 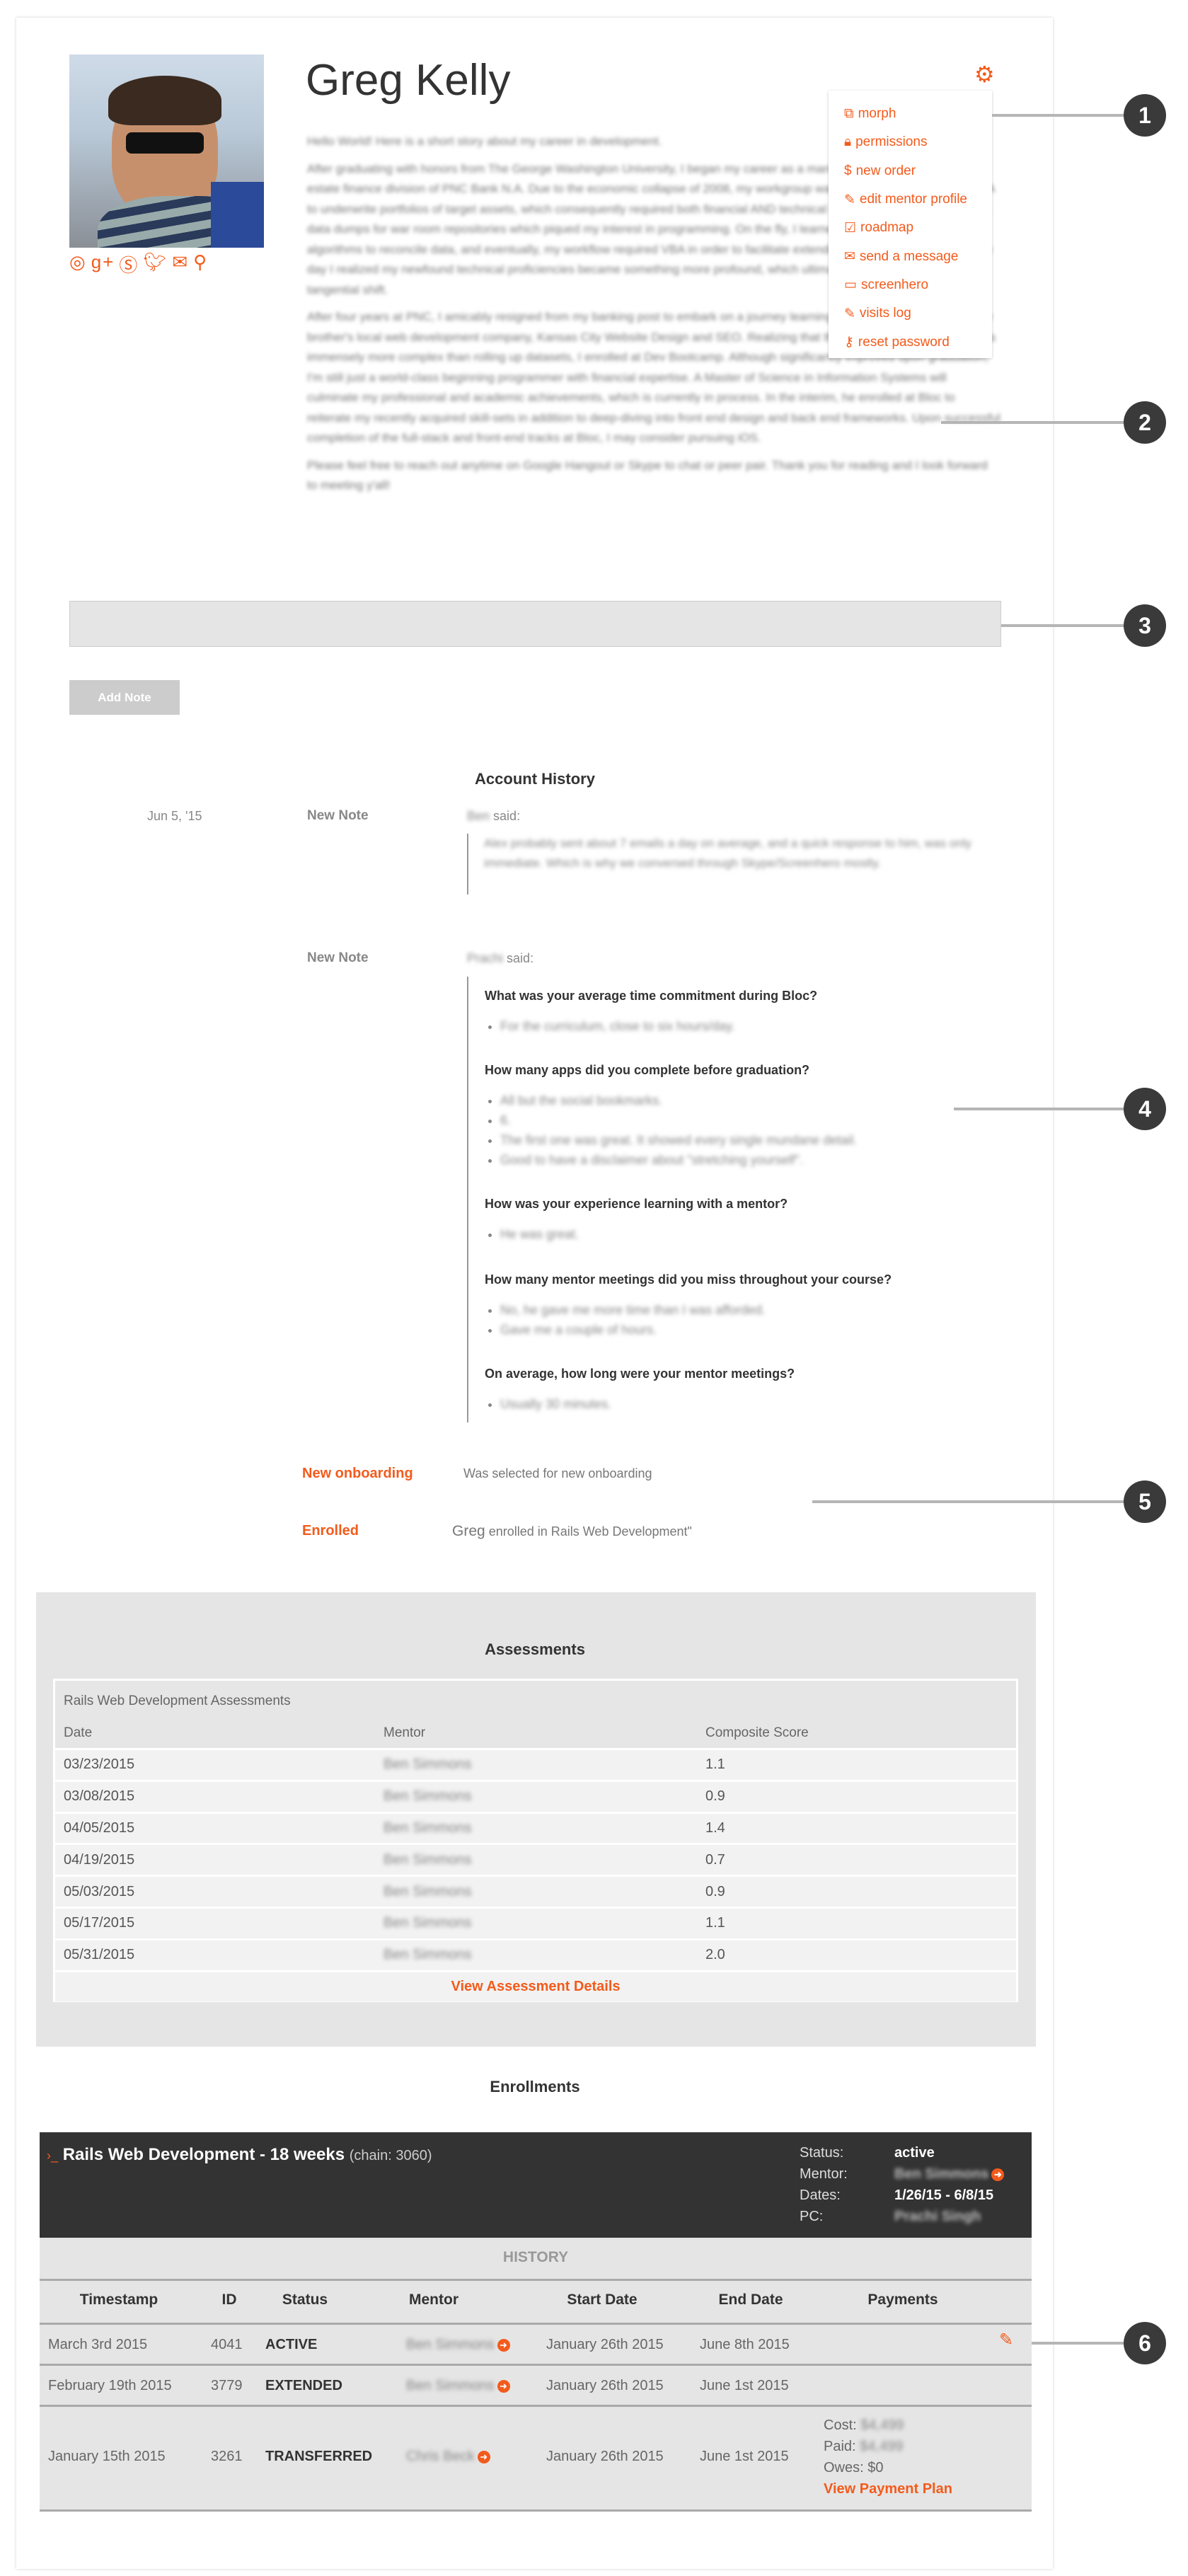 What do you see at coordinates (848, 142) in the screenshot?
I see `lock-icon: 🔒︎` at bounding box center [848, 142].